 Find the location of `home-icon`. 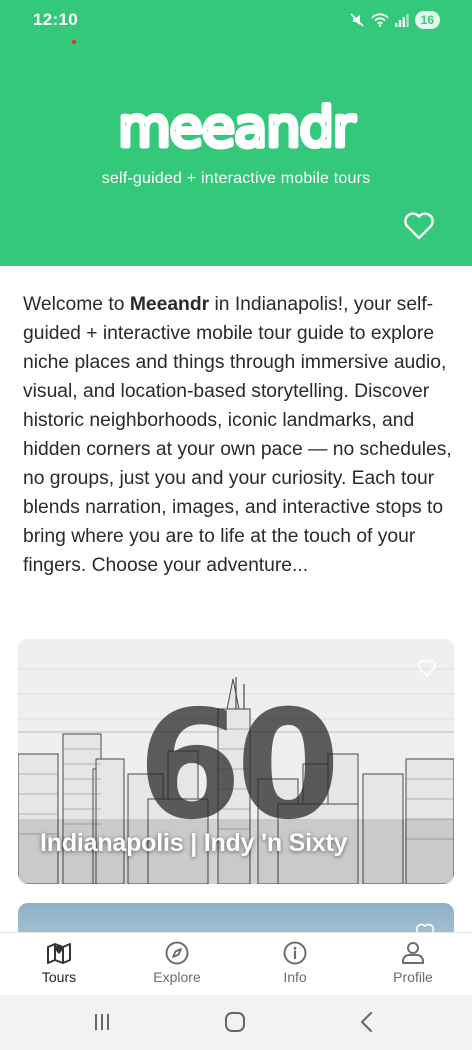

home-icon is located at coordinates (235, 1022).